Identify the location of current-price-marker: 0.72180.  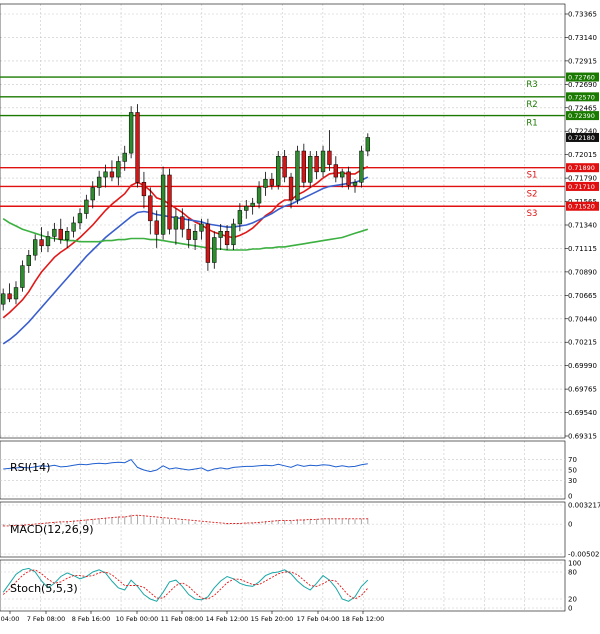
(582, 137).